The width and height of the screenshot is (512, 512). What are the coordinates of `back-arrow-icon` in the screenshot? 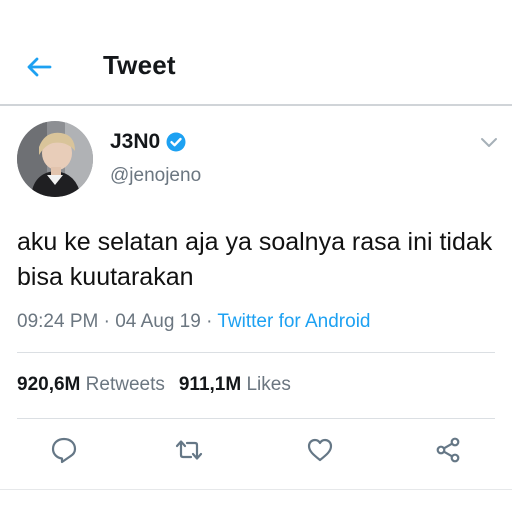 It's located at (39, 67).